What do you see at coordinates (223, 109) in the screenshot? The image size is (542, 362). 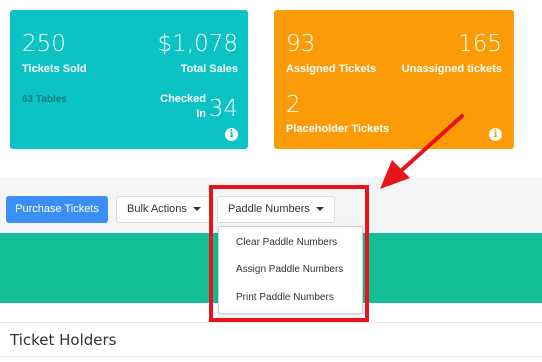 I see `checked-in-value: 34` at bounding box center [223, 109].